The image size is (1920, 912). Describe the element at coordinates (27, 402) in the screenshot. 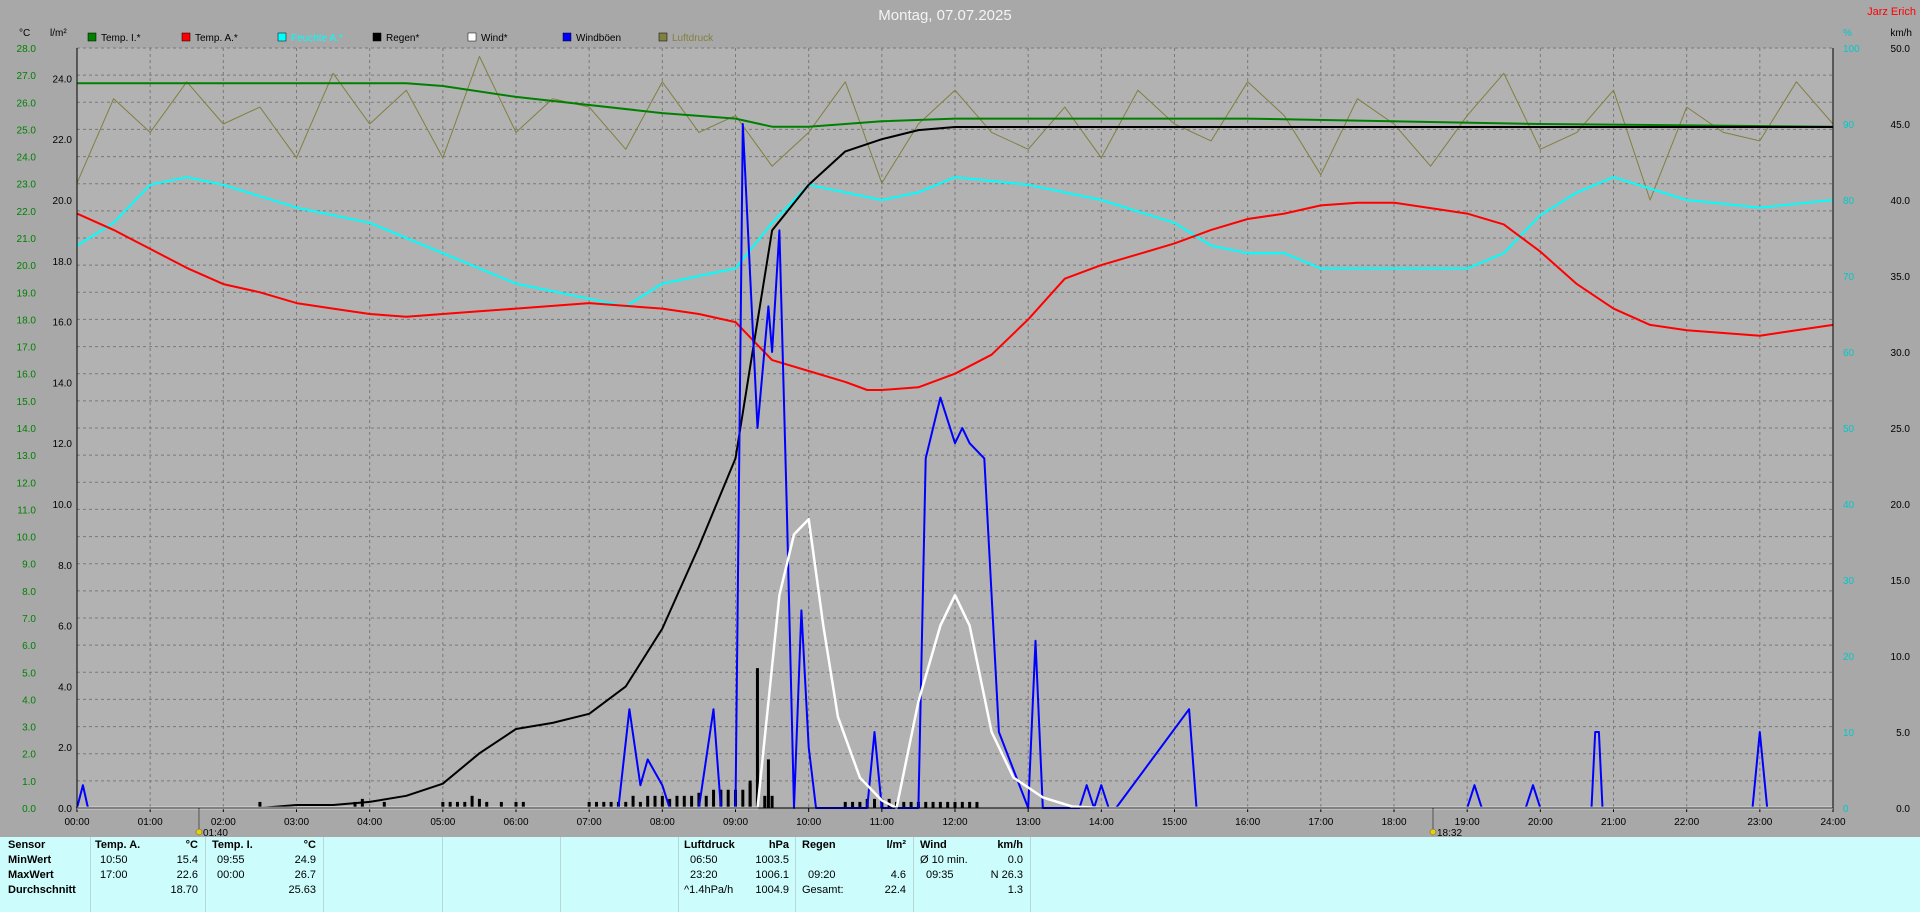

I see `temp-tick-label: 15.0` at that location.